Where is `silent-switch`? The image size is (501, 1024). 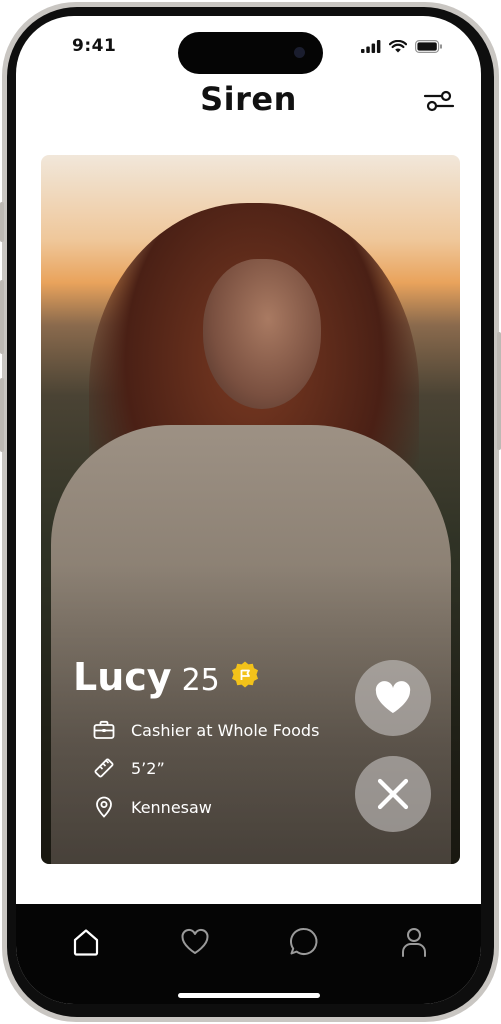
silent-switch is located at coordinates (2, 222).